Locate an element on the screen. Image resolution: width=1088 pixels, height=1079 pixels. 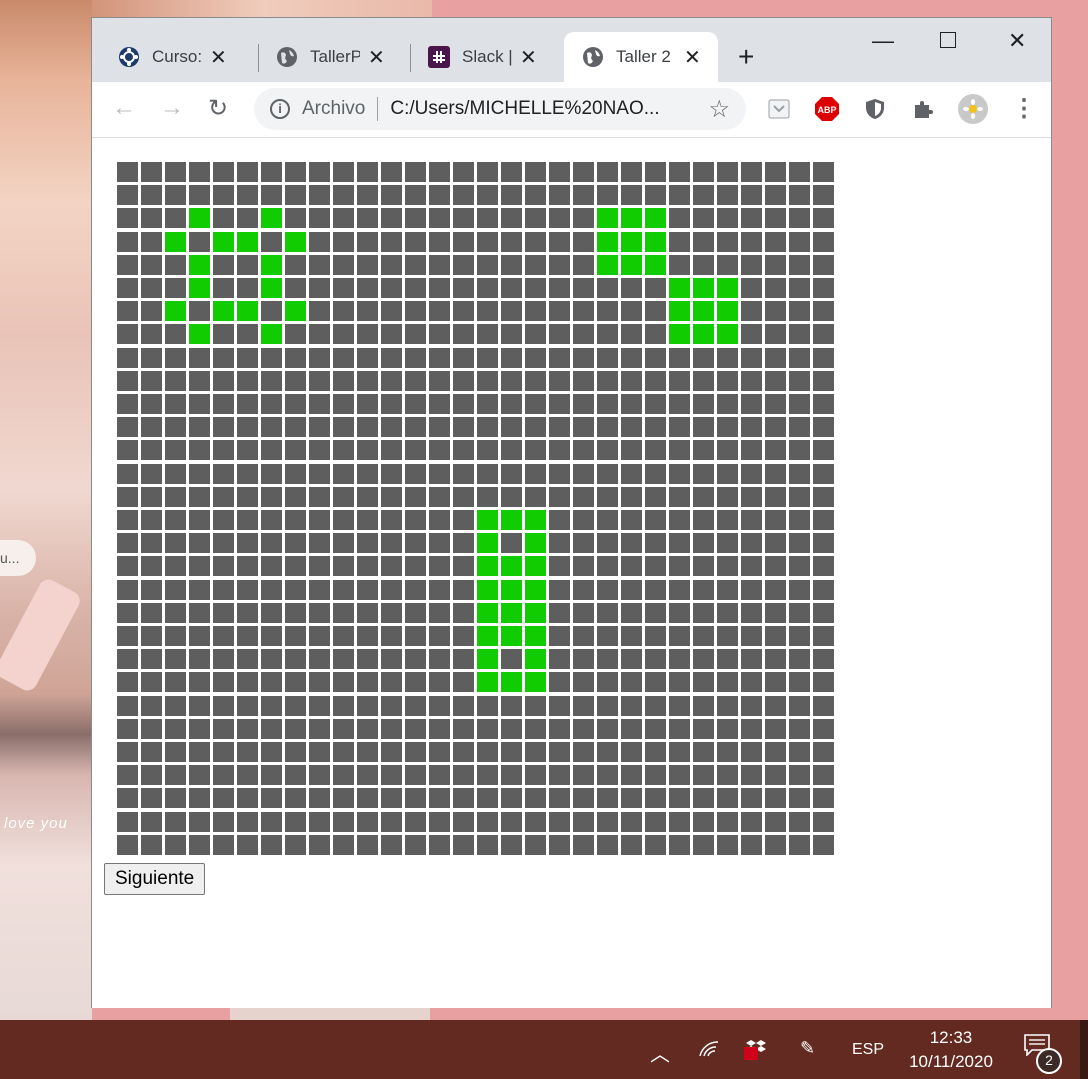
wifi-icon is located at coordinates (709, 1050).